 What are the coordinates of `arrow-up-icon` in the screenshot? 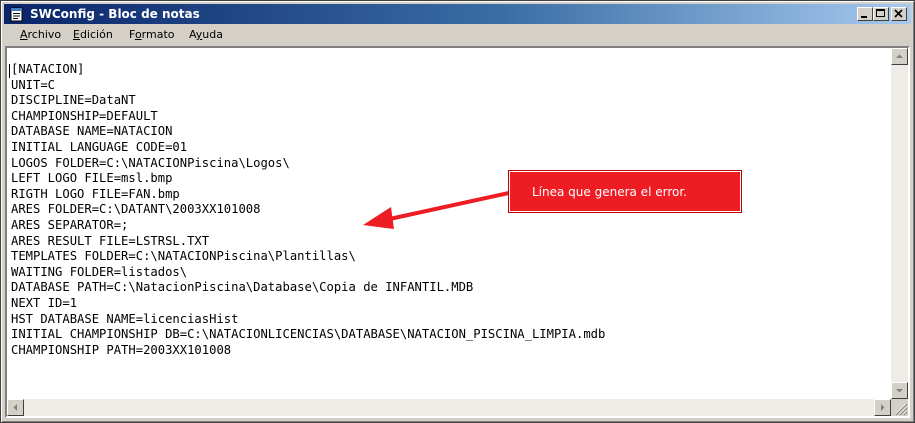 It's located at (899, 56).